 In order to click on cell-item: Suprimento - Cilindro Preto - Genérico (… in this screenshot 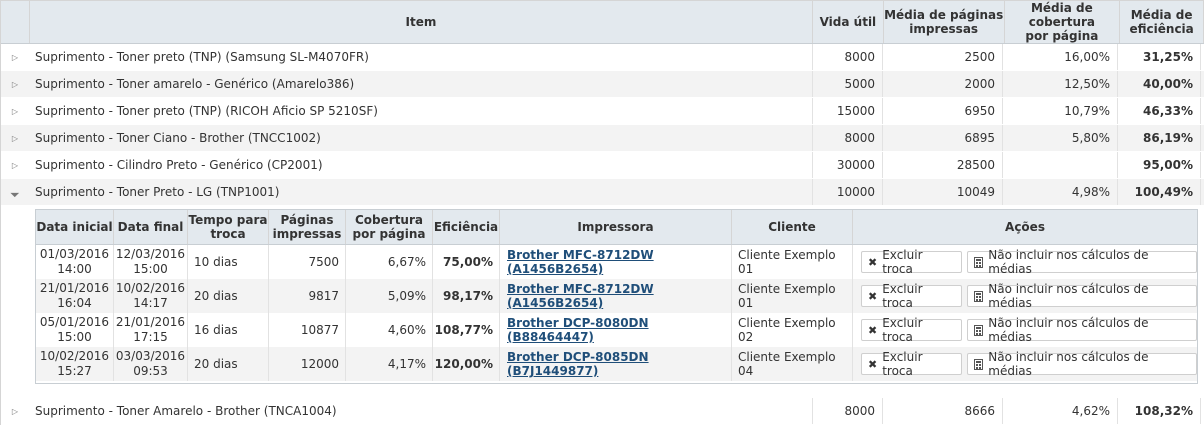, I will do `click(421, 165)`.